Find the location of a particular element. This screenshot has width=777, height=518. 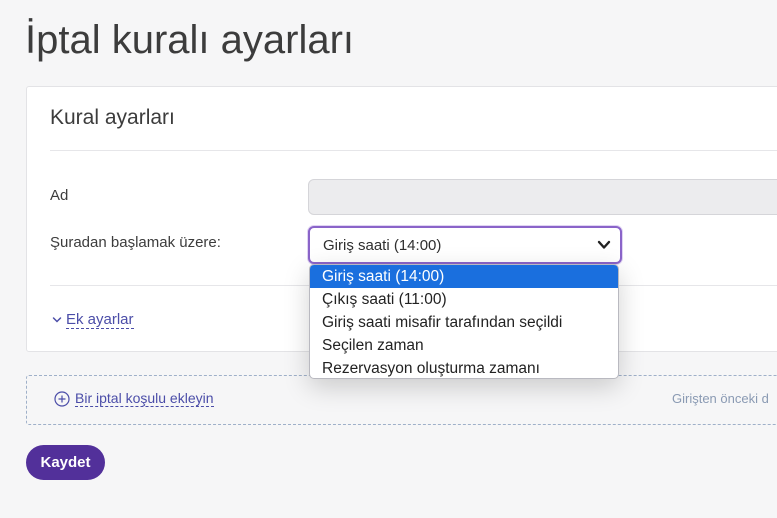

ad-label: Ad is located at coordinates (59, 195).